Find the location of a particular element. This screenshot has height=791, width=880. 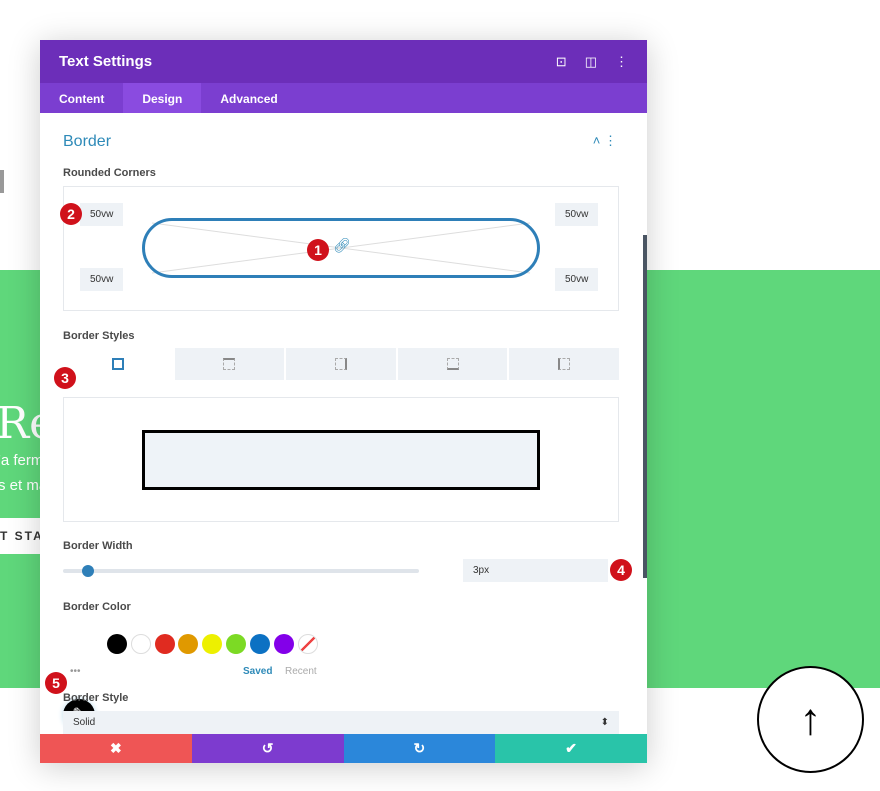

section-title: Border is located at coordinates (87, 142).